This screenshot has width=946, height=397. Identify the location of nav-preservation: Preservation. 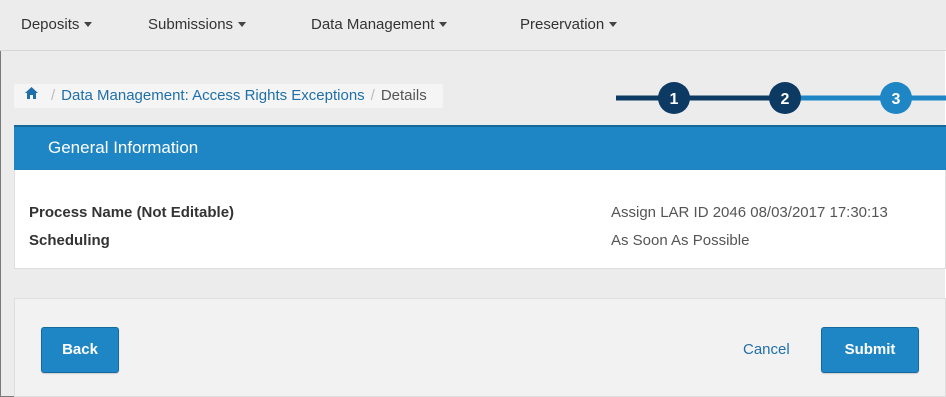
(569, 24).